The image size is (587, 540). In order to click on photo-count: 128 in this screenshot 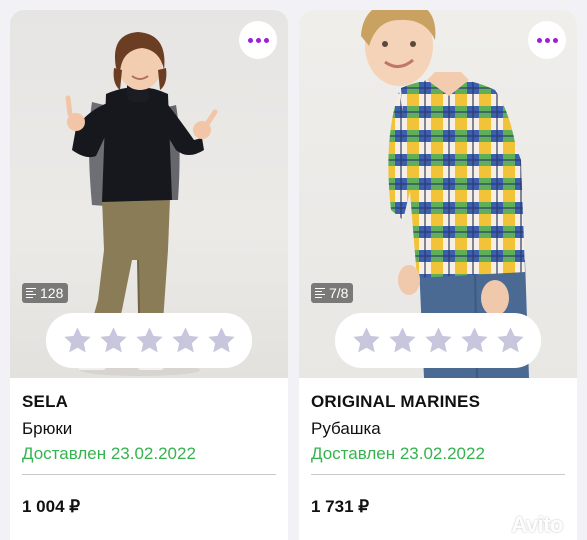, I will do `click(52, 293)`.